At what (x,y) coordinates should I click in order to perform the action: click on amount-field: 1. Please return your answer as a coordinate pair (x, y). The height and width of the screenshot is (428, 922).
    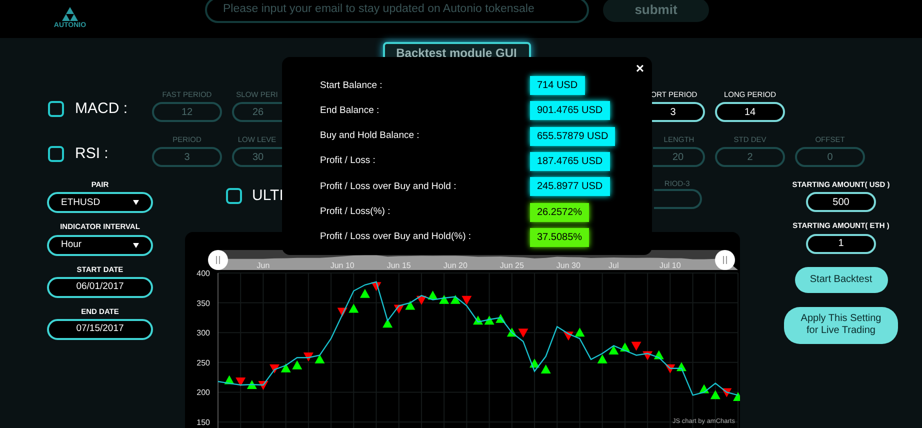
    Looking at the image, I should click on (841, 244).